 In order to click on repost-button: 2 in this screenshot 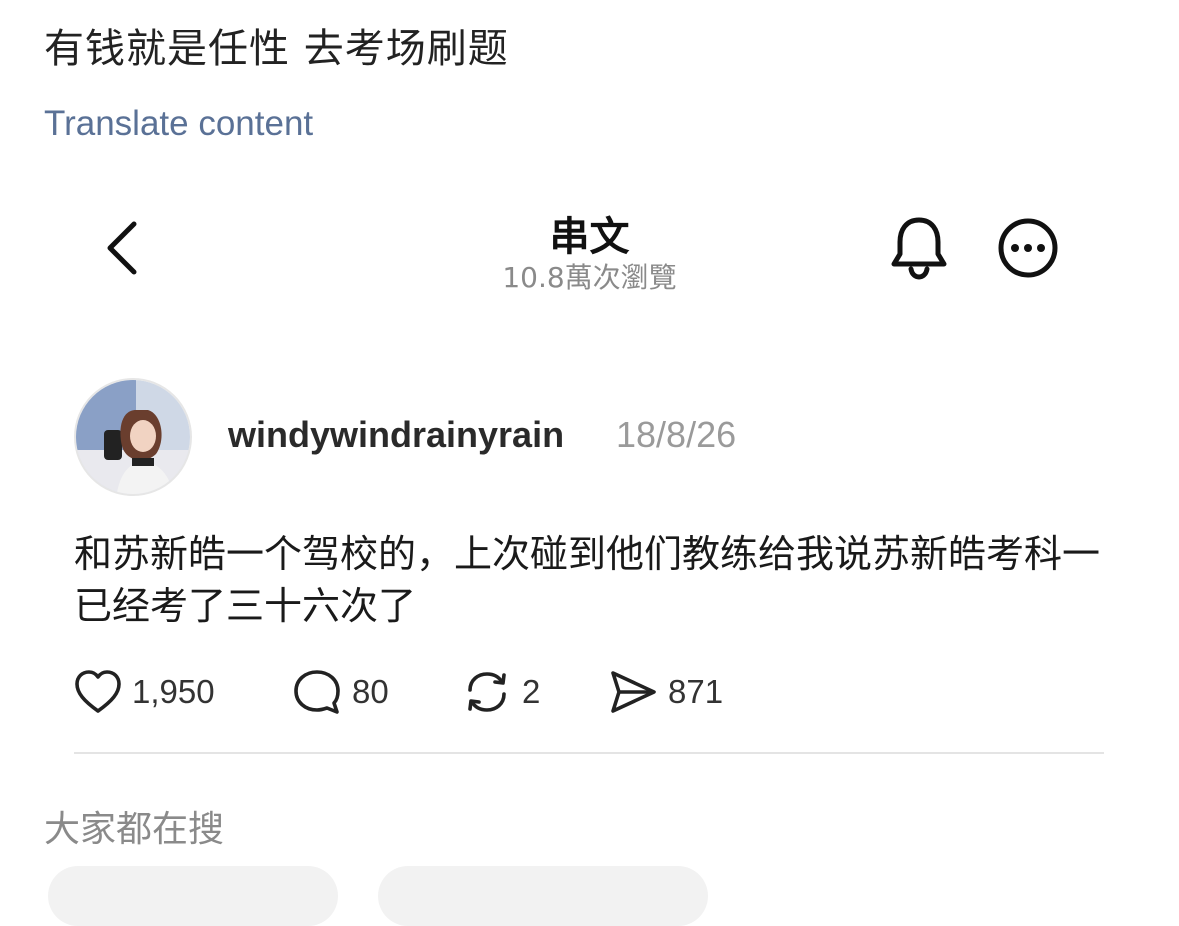, I will do `click(501, 692)`.